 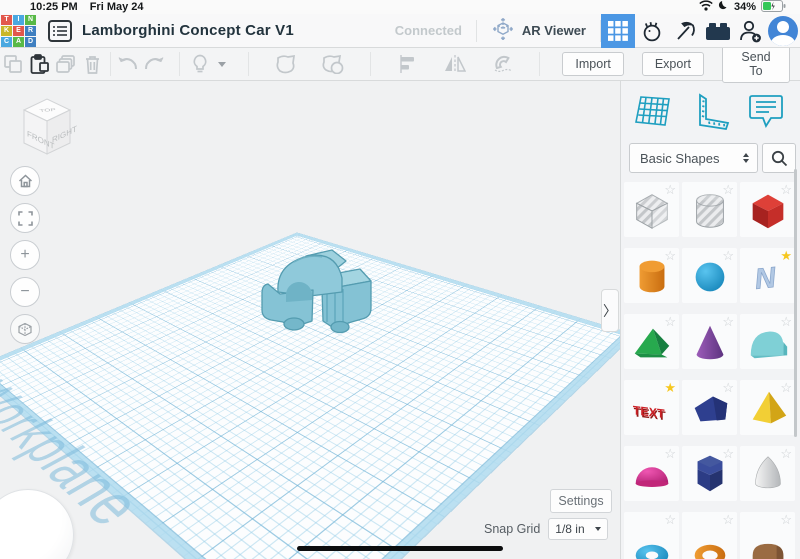 I want to click on shape-category-value: Basic Shapes, so click(x=680, y=158).